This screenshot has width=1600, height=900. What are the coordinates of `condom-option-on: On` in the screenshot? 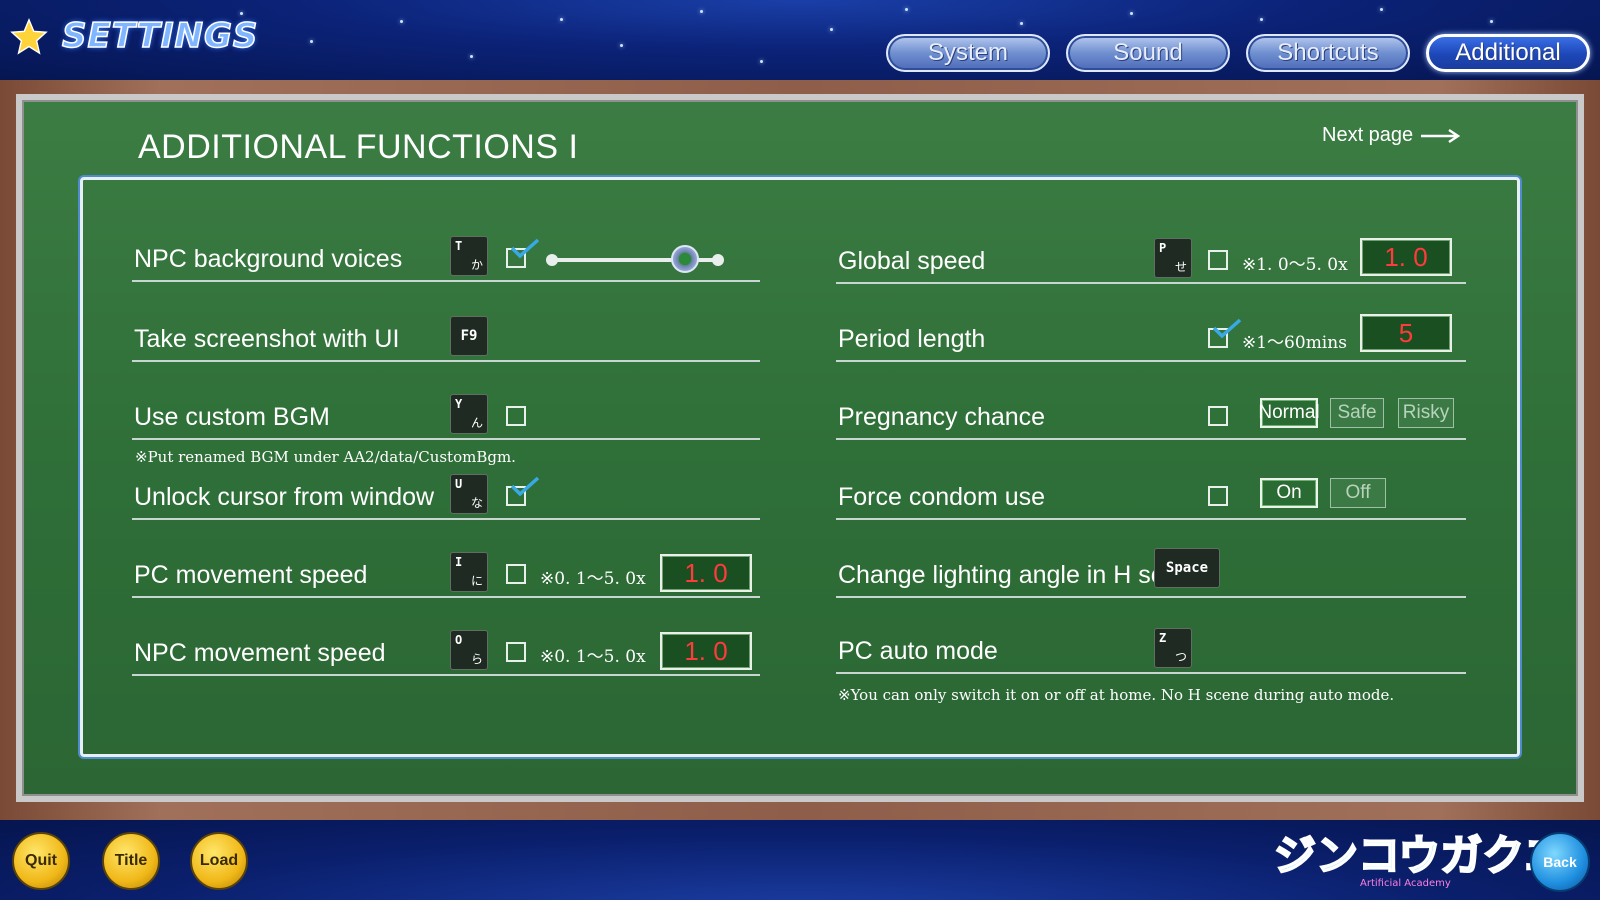 It's located at (1289, 493).